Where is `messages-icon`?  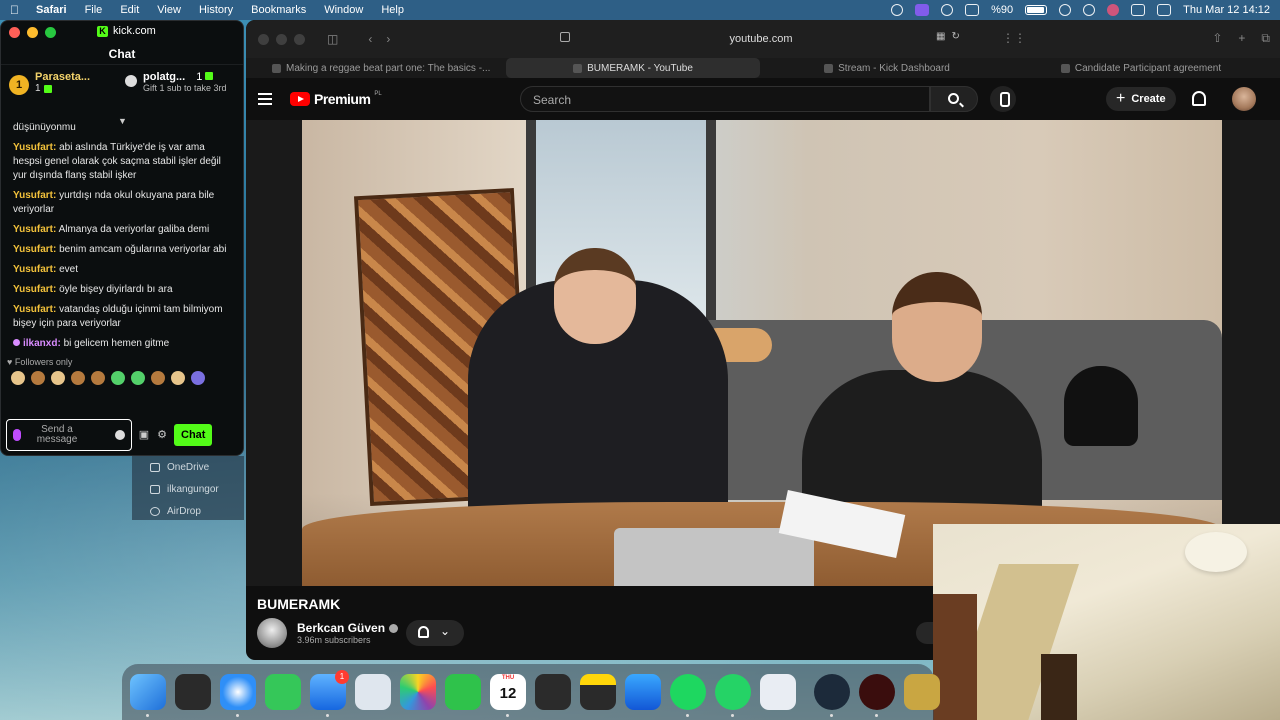
messages-icon is located at coordinates (283, 692).